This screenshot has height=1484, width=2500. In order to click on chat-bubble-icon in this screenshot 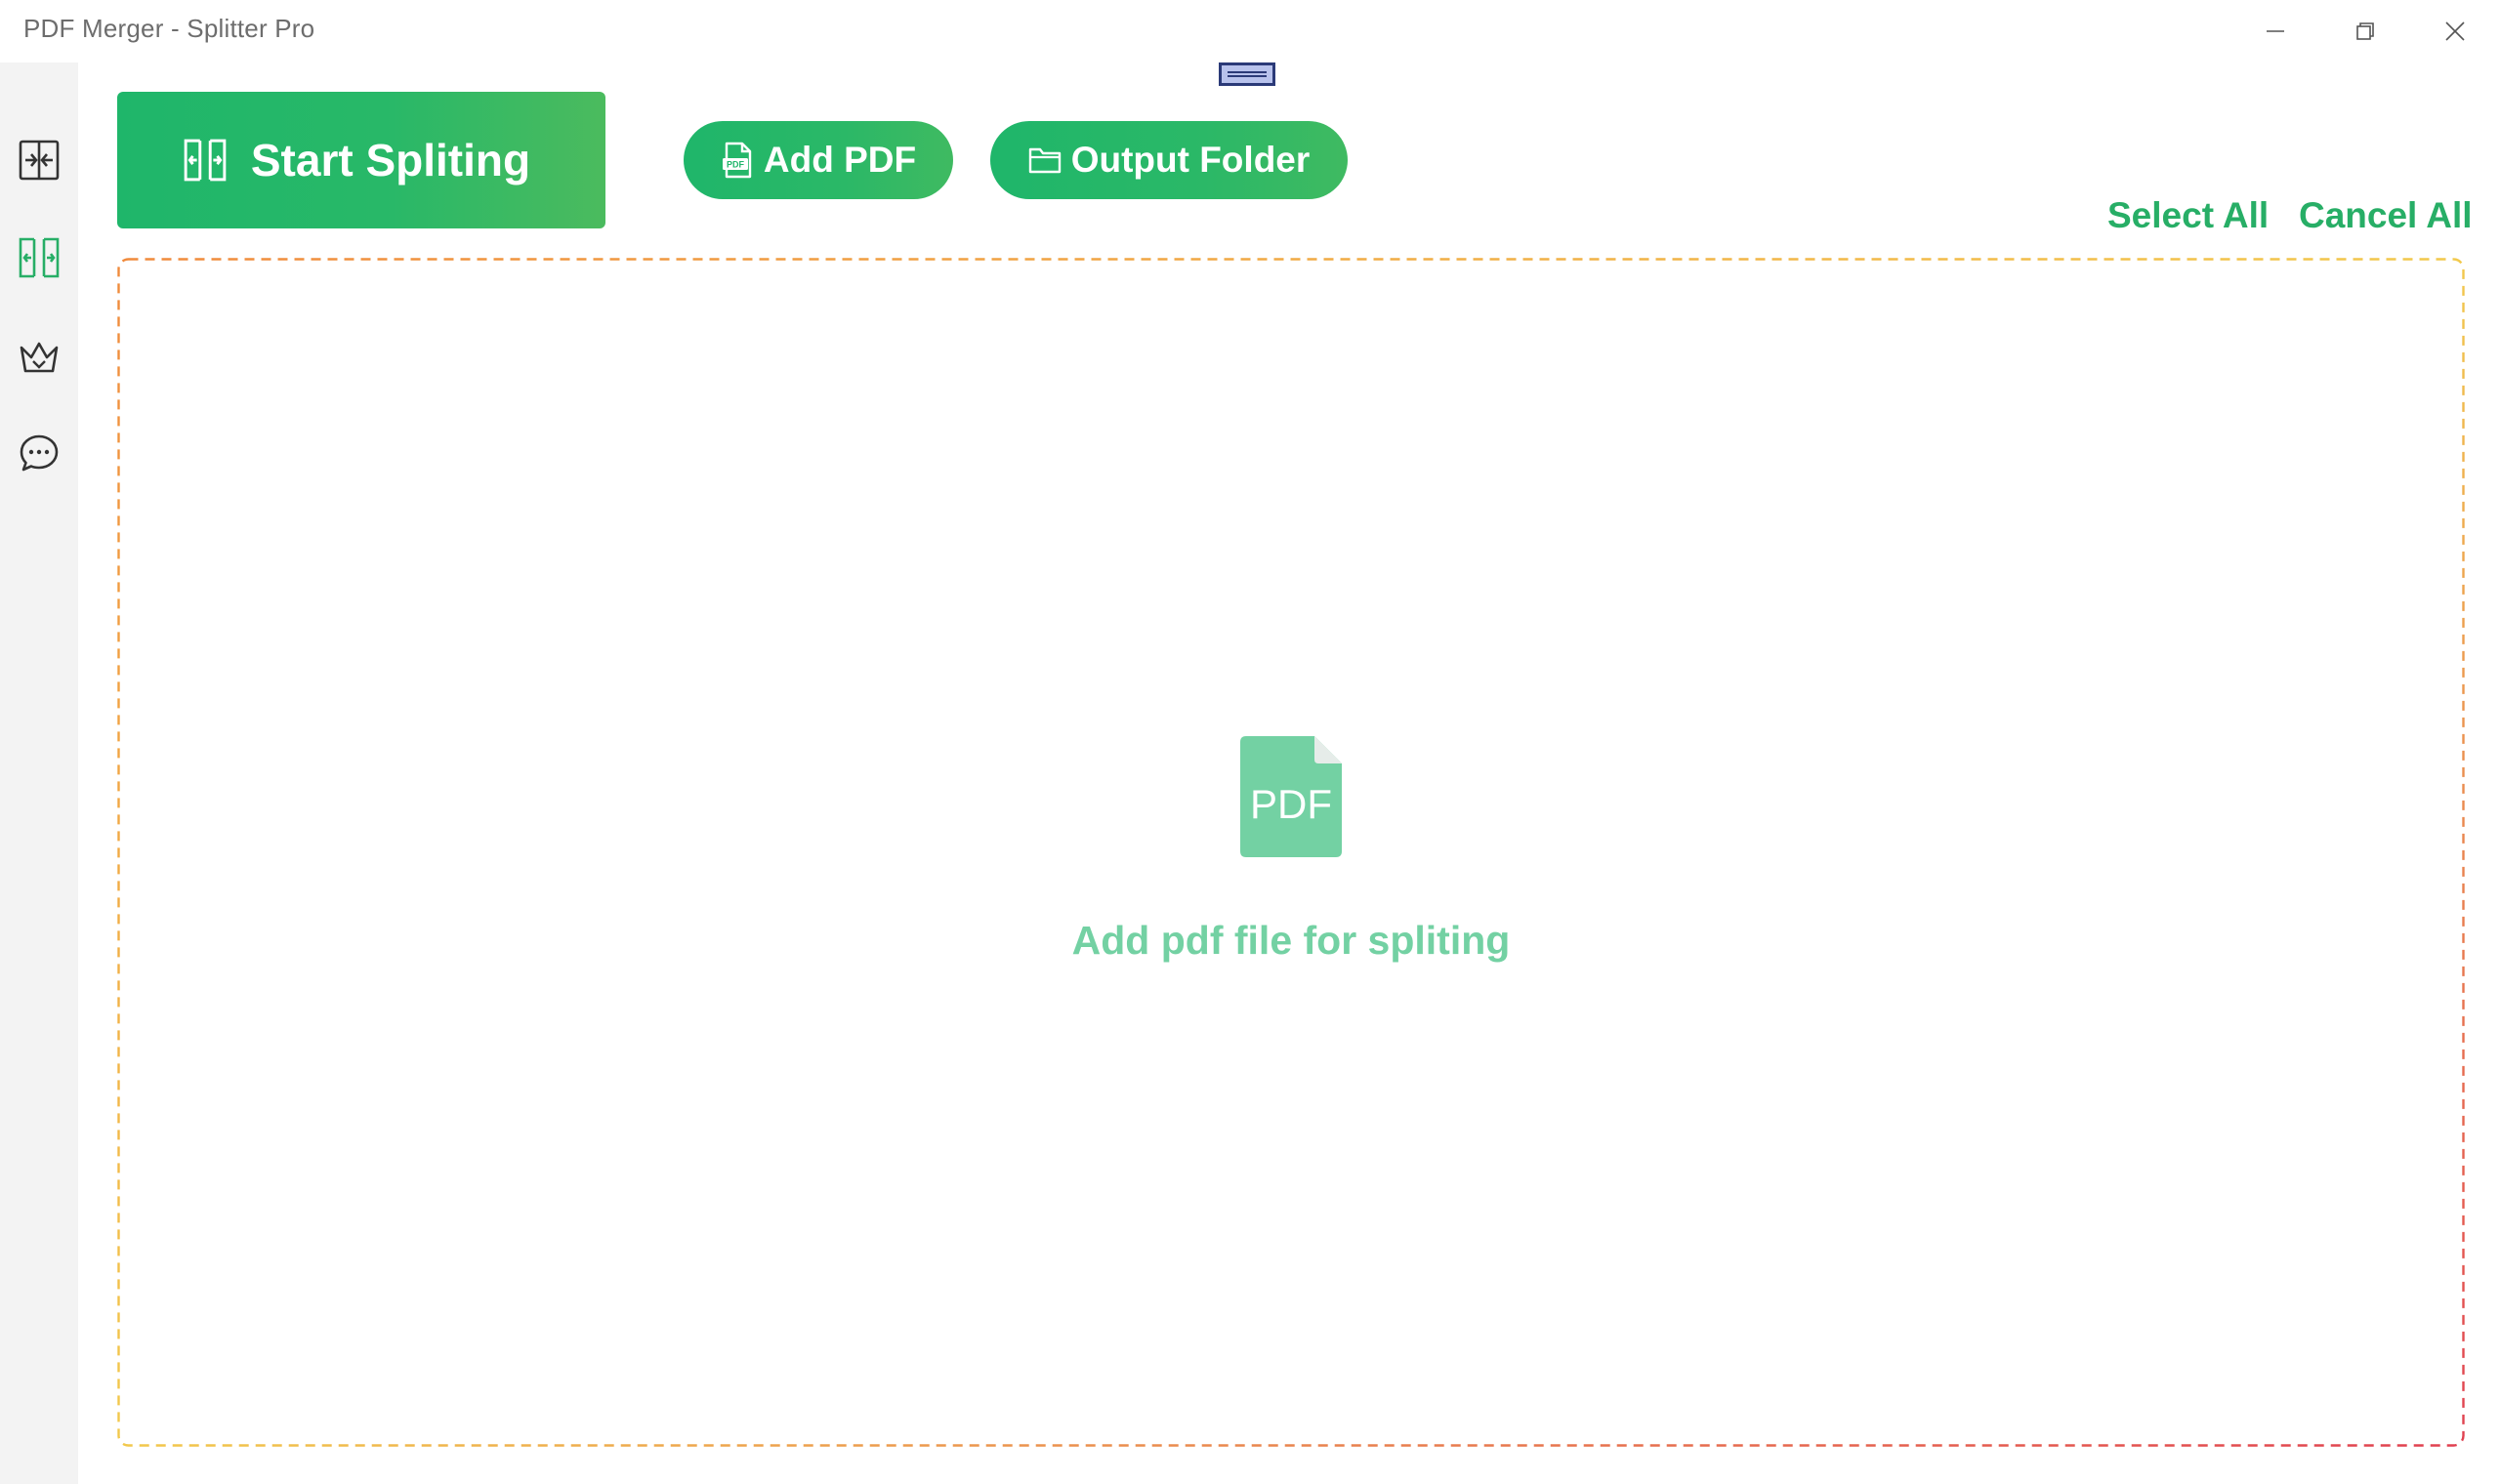, I will do `click(39, 453)`.